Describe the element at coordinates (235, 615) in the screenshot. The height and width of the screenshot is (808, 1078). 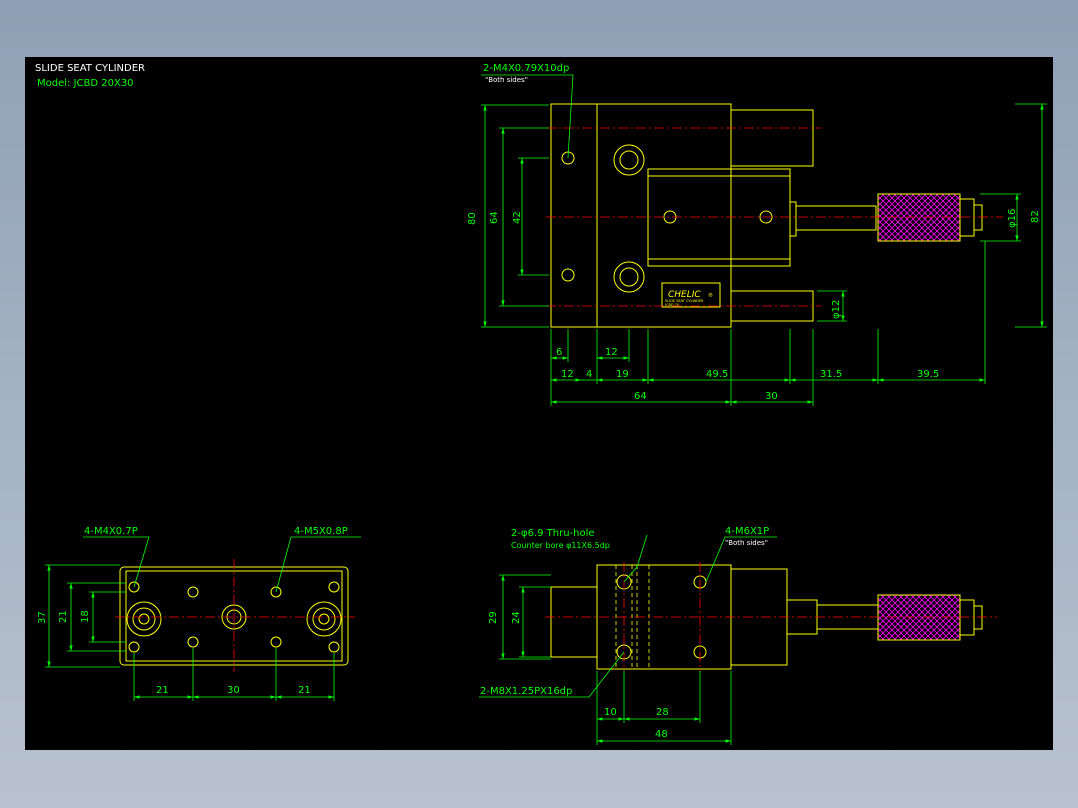
I see `end-centerlines` at that location.